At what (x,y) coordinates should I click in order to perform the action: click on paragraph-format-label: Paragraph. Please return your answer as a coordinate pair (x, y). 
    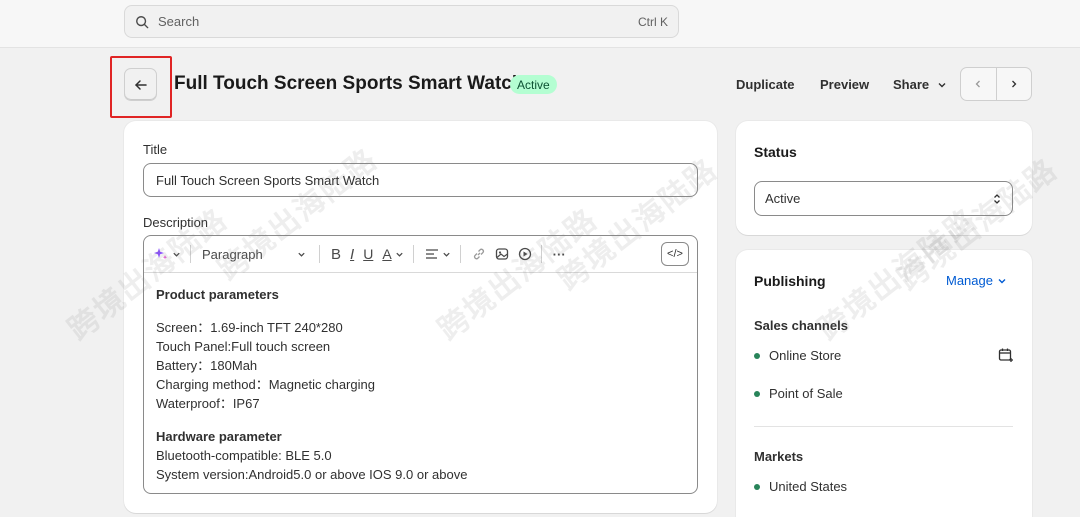
    Looking at the image, I should click on (232, 254).